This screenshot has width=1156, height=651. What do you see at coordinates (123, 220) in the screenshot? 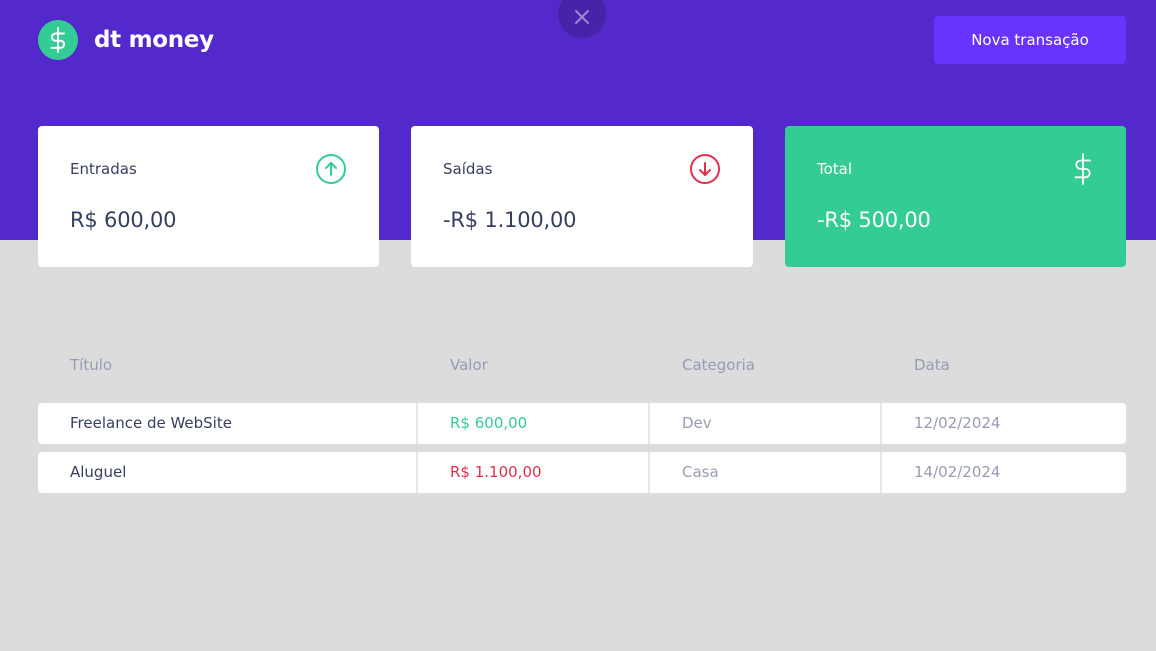
I see `income-value: R$ 600,00` at bounding box center [123, 220].